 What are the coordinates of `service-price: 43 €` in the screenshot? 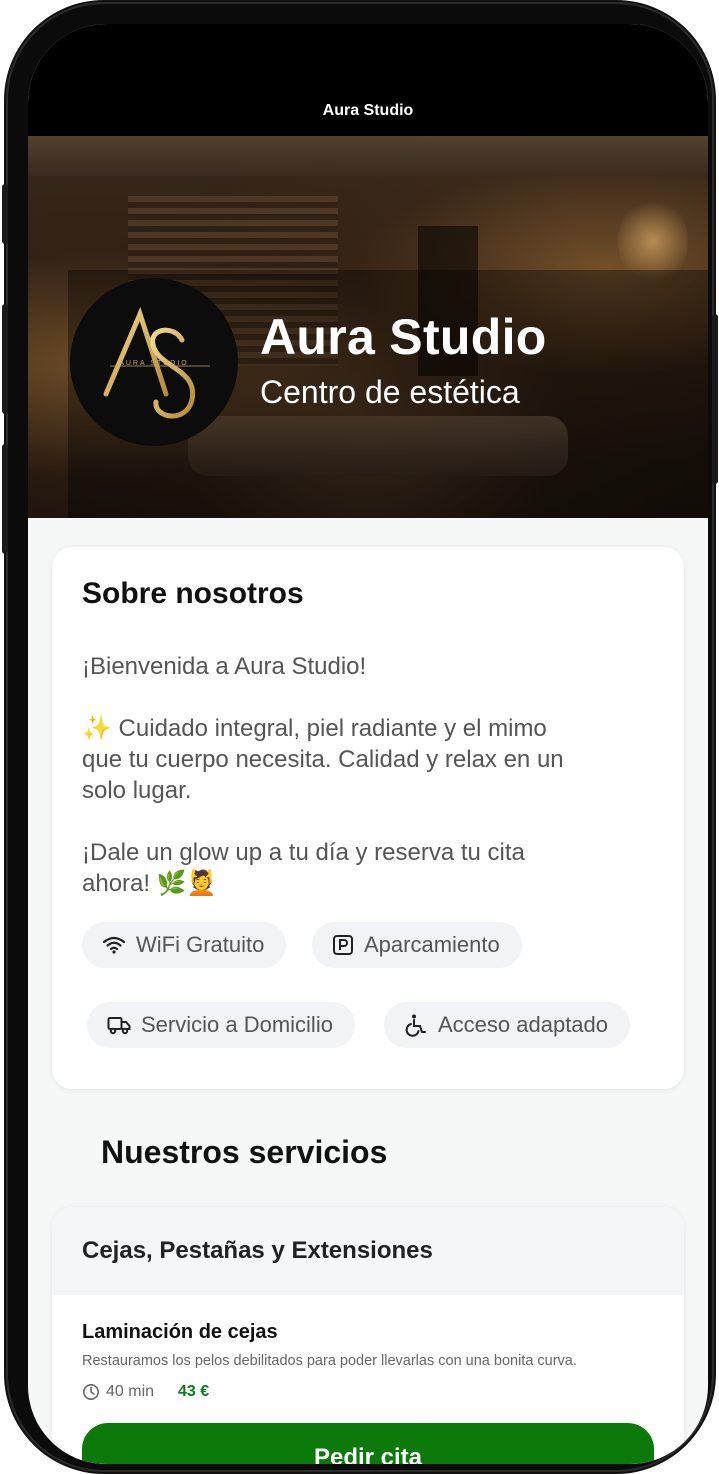 It's located at (194, 1391).